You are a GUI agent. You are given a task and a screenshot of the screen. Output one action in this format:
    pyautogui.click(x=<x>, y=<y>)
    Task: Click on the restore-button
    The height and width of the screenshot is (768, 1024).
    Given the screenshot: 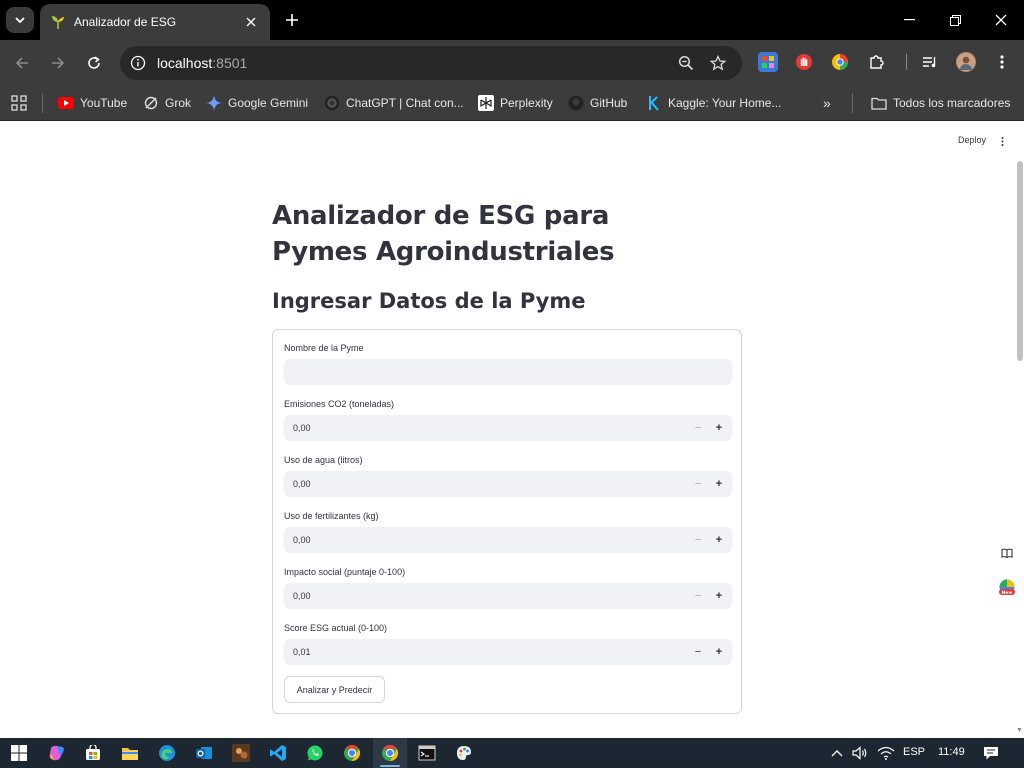 What is the action you would take?
    pyautogui.click(x=955, y=20)
    